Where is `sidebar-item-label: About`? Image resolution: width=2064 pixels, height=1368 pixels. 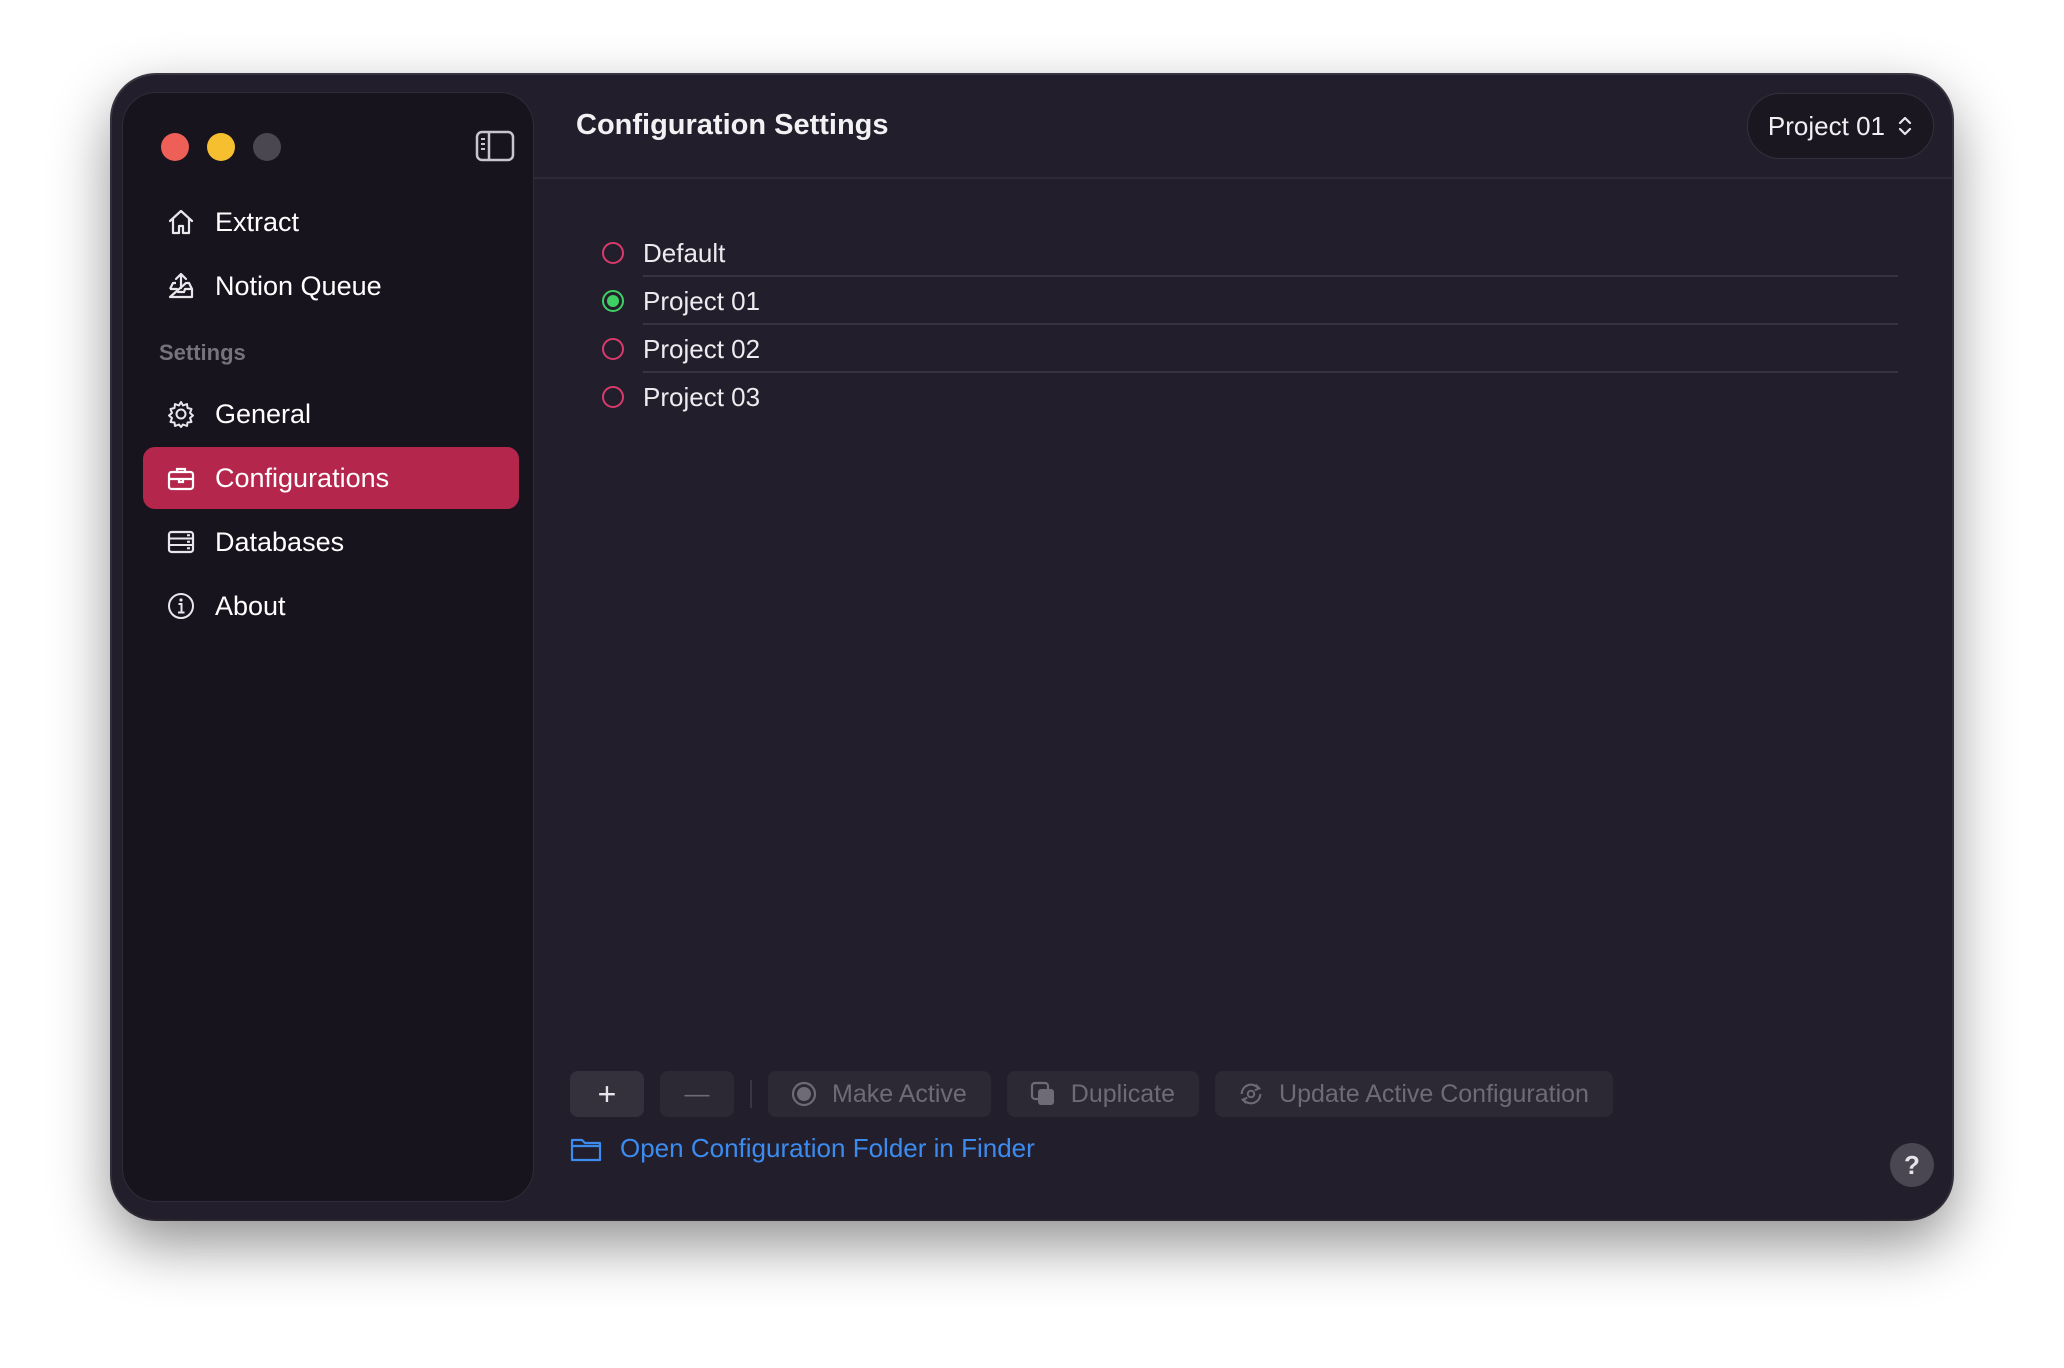
sidebar-item-label: About is located at coordinates (250, 605).